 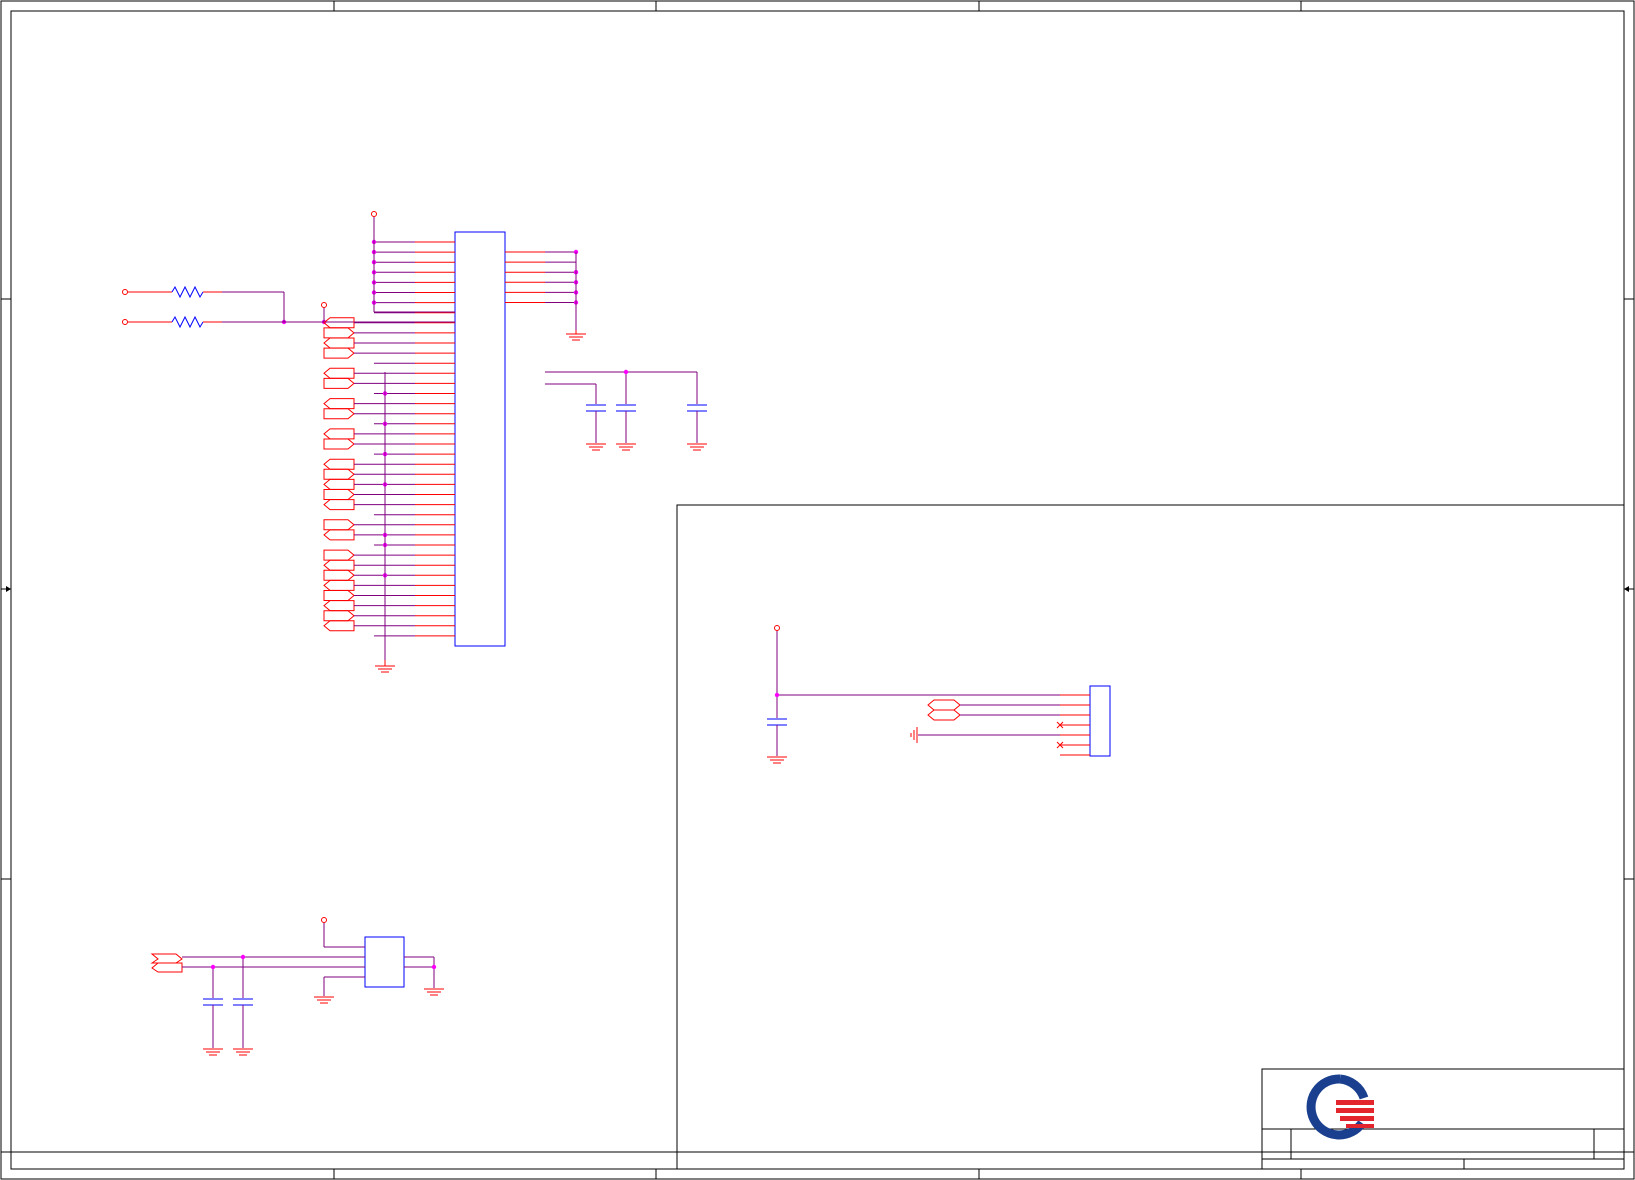 I want to click on capacitor-c5, so click(x=243, y=1002).